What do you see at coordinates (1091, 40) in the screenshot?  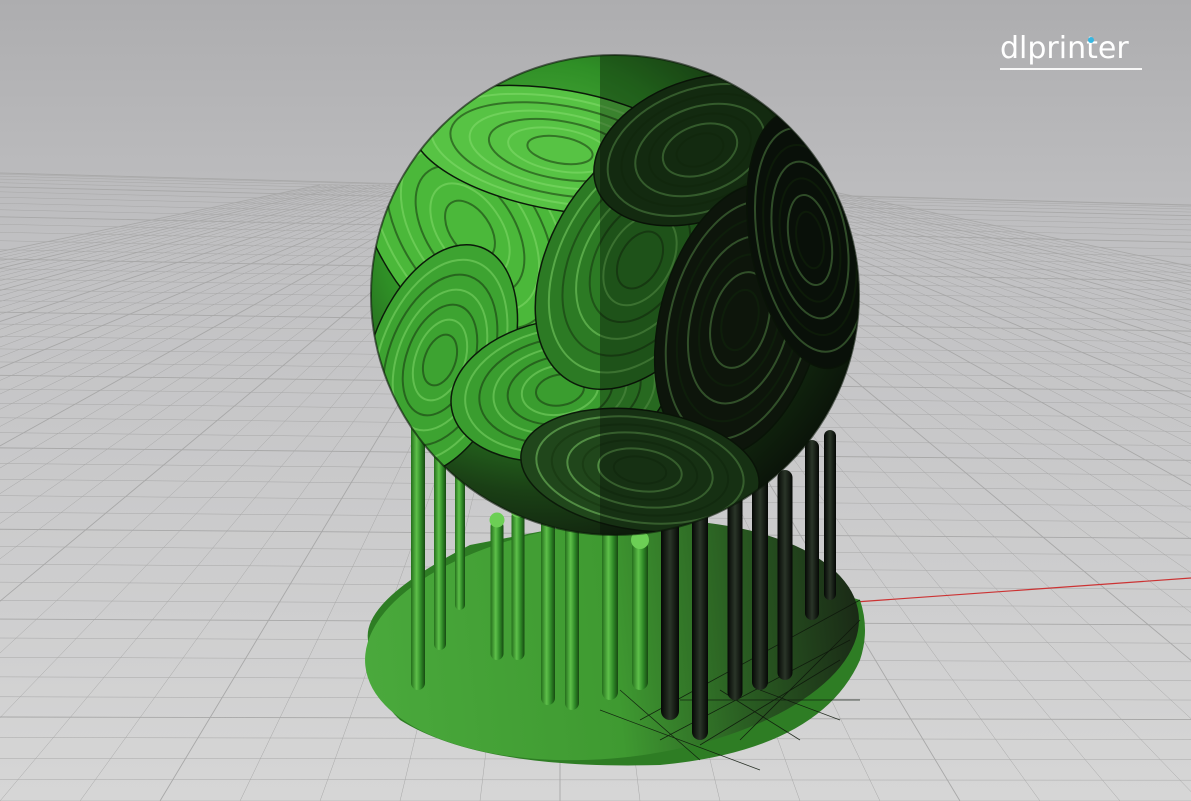 I see `brand-accent-dot` at bounding box center [1091, 40].